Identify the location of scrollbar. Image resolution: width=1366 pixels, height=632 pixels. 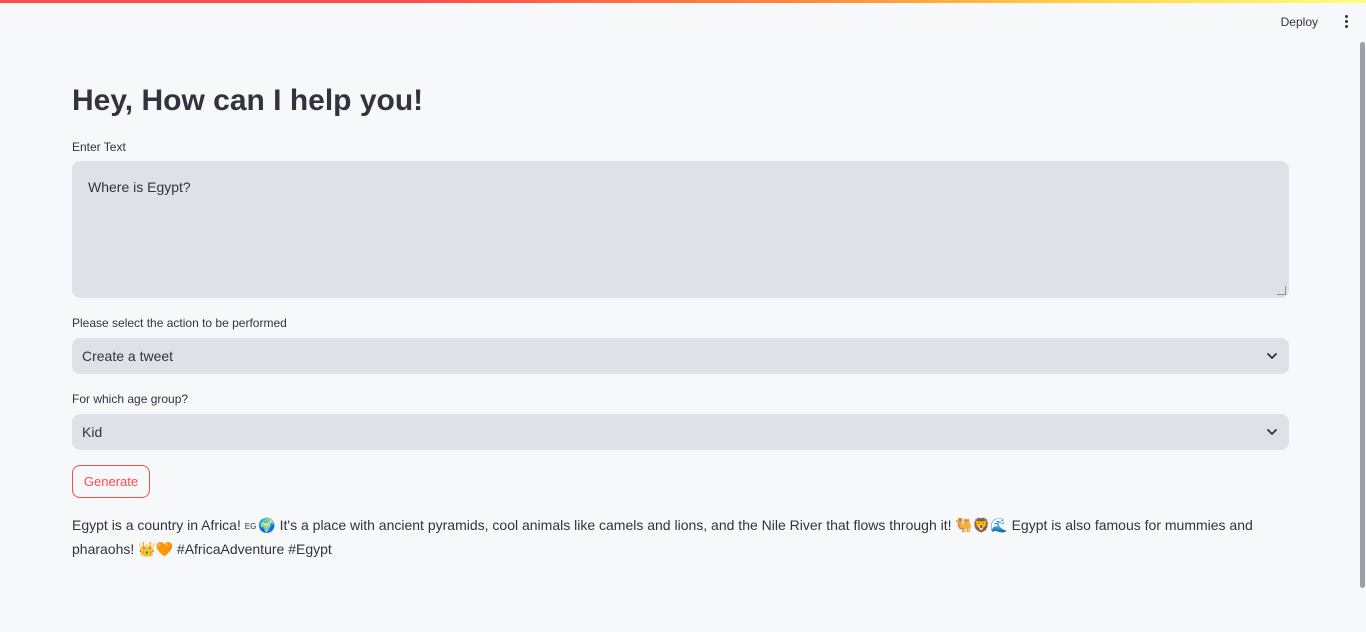
(1362, 315).